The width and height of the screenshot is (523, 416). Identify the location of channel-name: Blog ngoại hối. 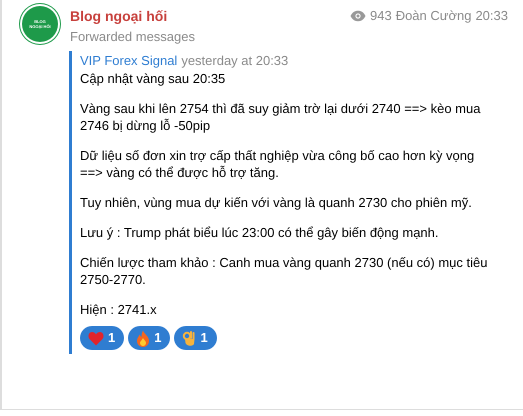
(132, 16).